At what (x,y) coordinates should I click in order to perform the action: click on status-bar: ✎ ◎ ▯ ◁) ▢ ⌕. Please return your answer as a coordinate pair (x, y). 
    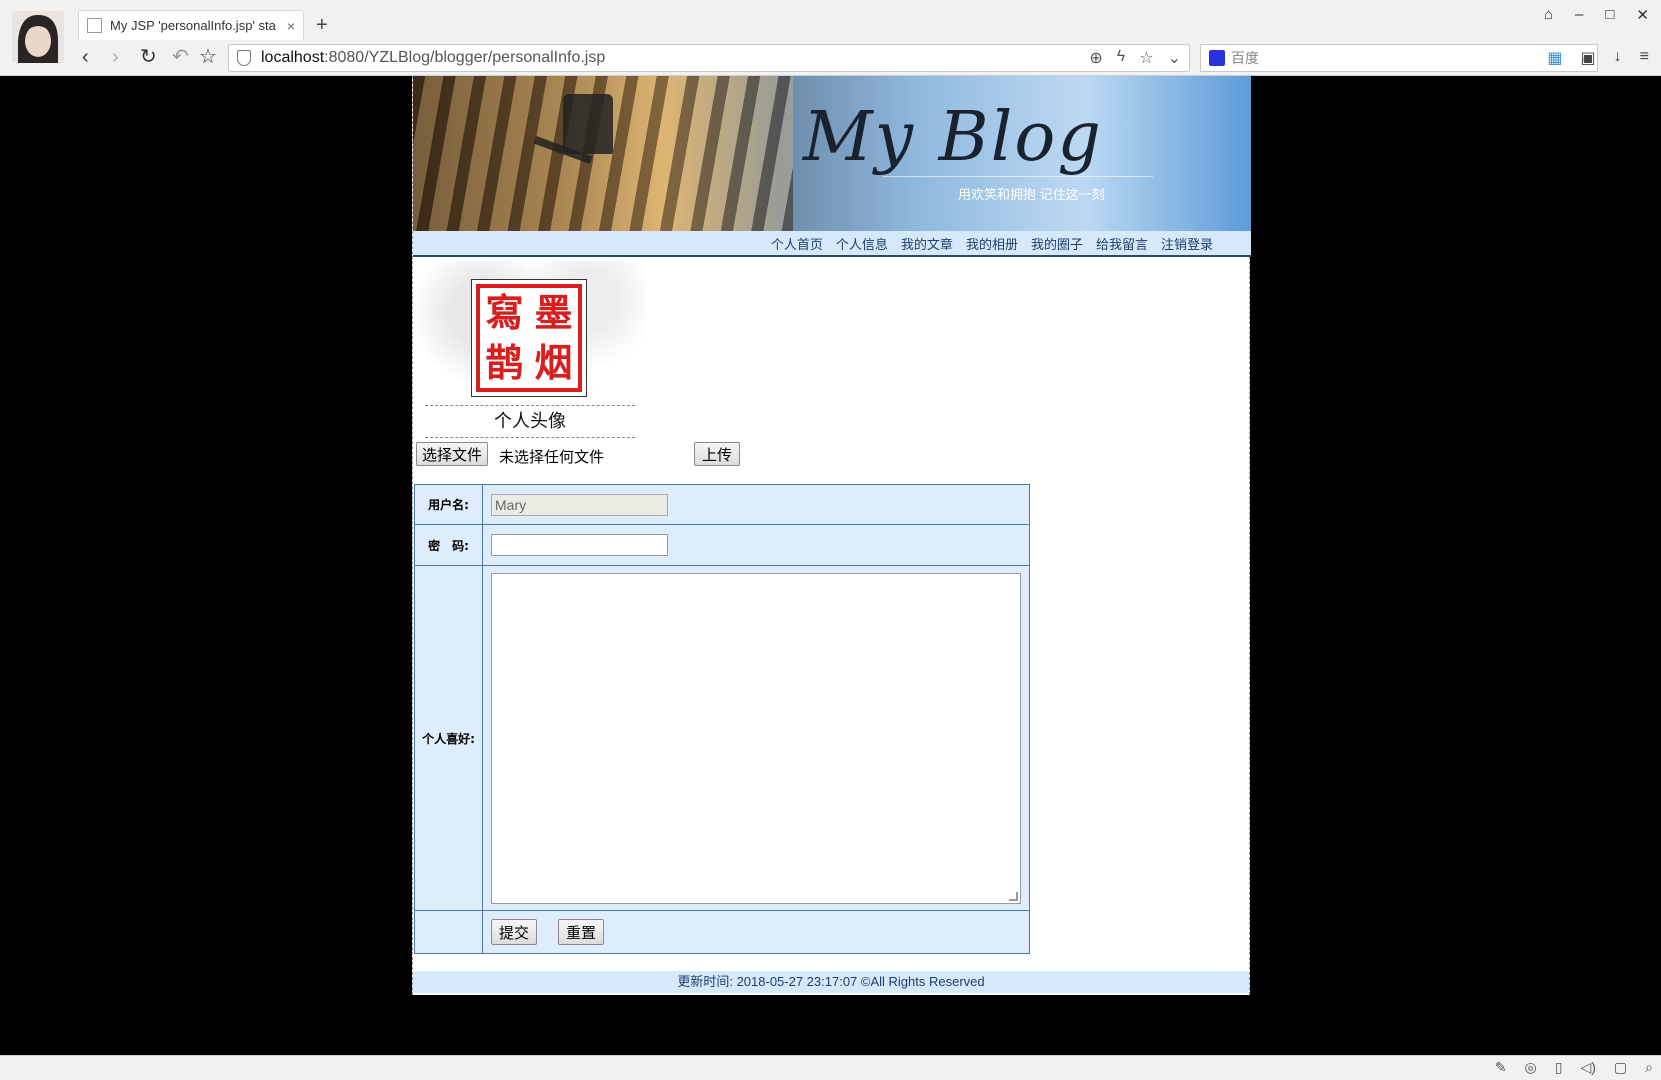
    Looking at the image, I should click on (830, 1067).